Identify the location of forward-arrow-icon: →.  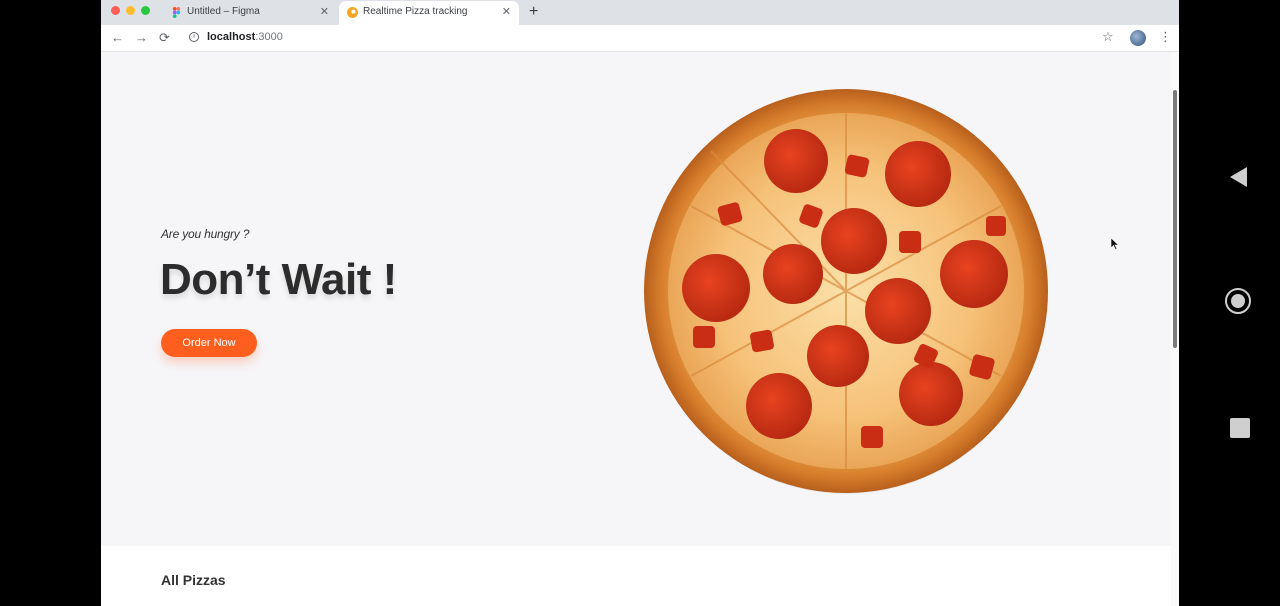
(141, 38).